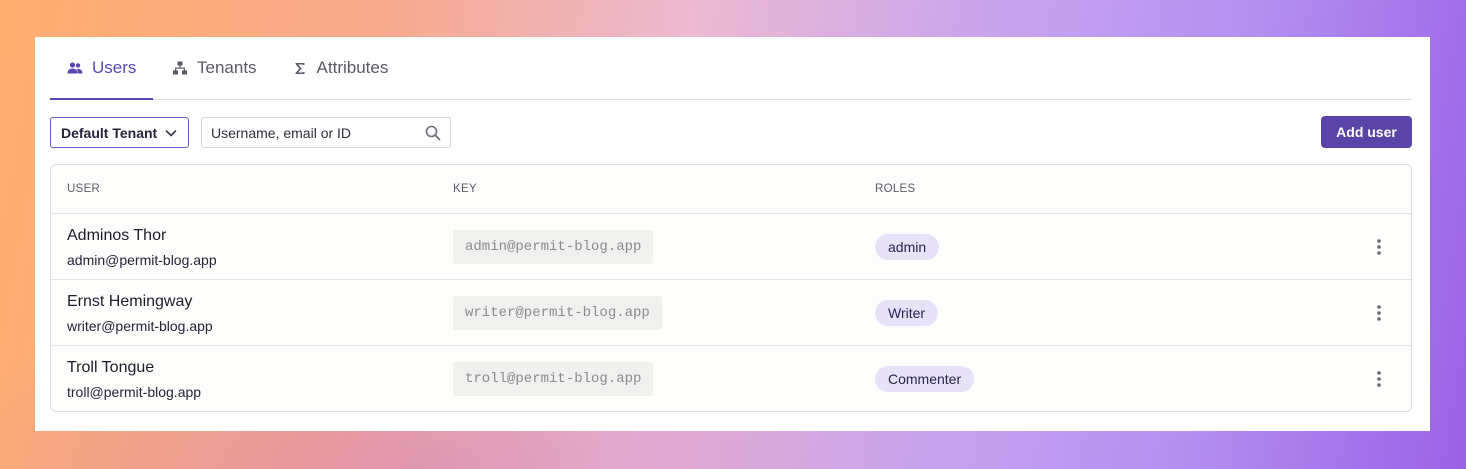 Image resolution: width=1466 pixels, height=469 pixels. I want to click on tab-tenants-label: Tenants, so click(227, 67).